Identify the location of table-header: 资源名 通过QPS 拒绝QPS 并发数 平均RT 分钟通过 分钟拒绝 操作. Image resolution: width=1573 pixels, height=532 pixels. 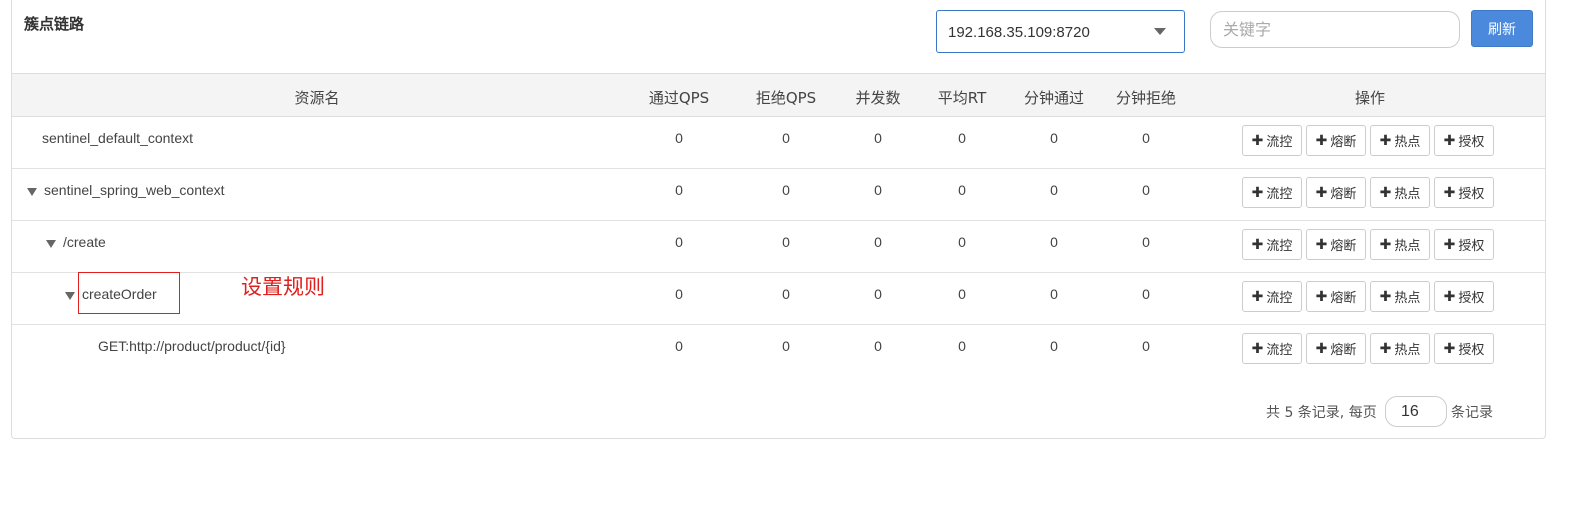
(778, 95).